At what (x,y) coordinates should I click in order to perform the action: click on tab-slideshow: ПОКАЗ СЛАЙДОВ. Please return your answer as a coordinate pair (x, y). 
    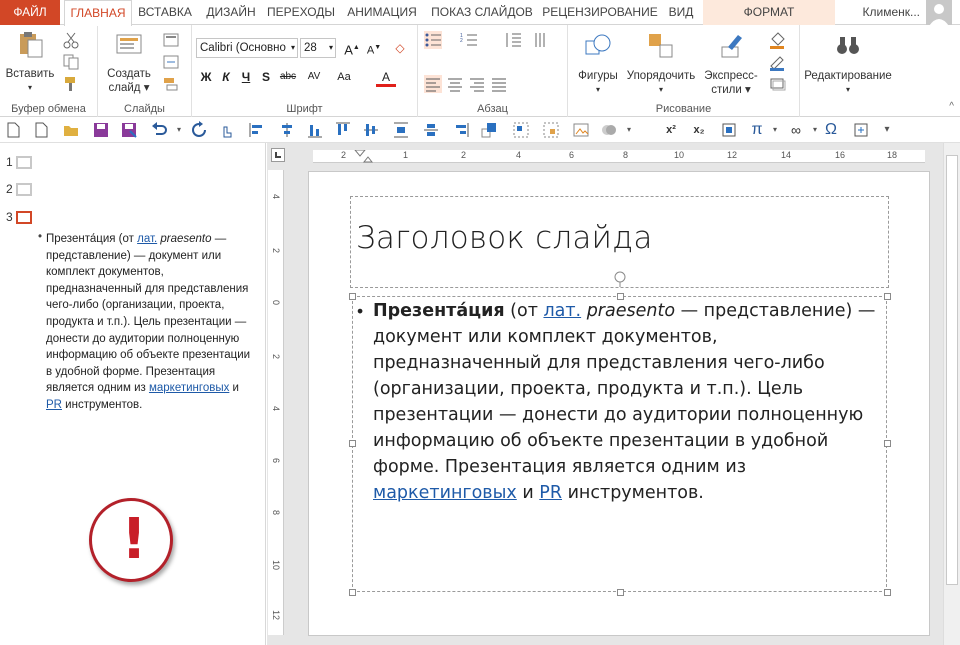
    Looking at the image, I should click on (482, 12).